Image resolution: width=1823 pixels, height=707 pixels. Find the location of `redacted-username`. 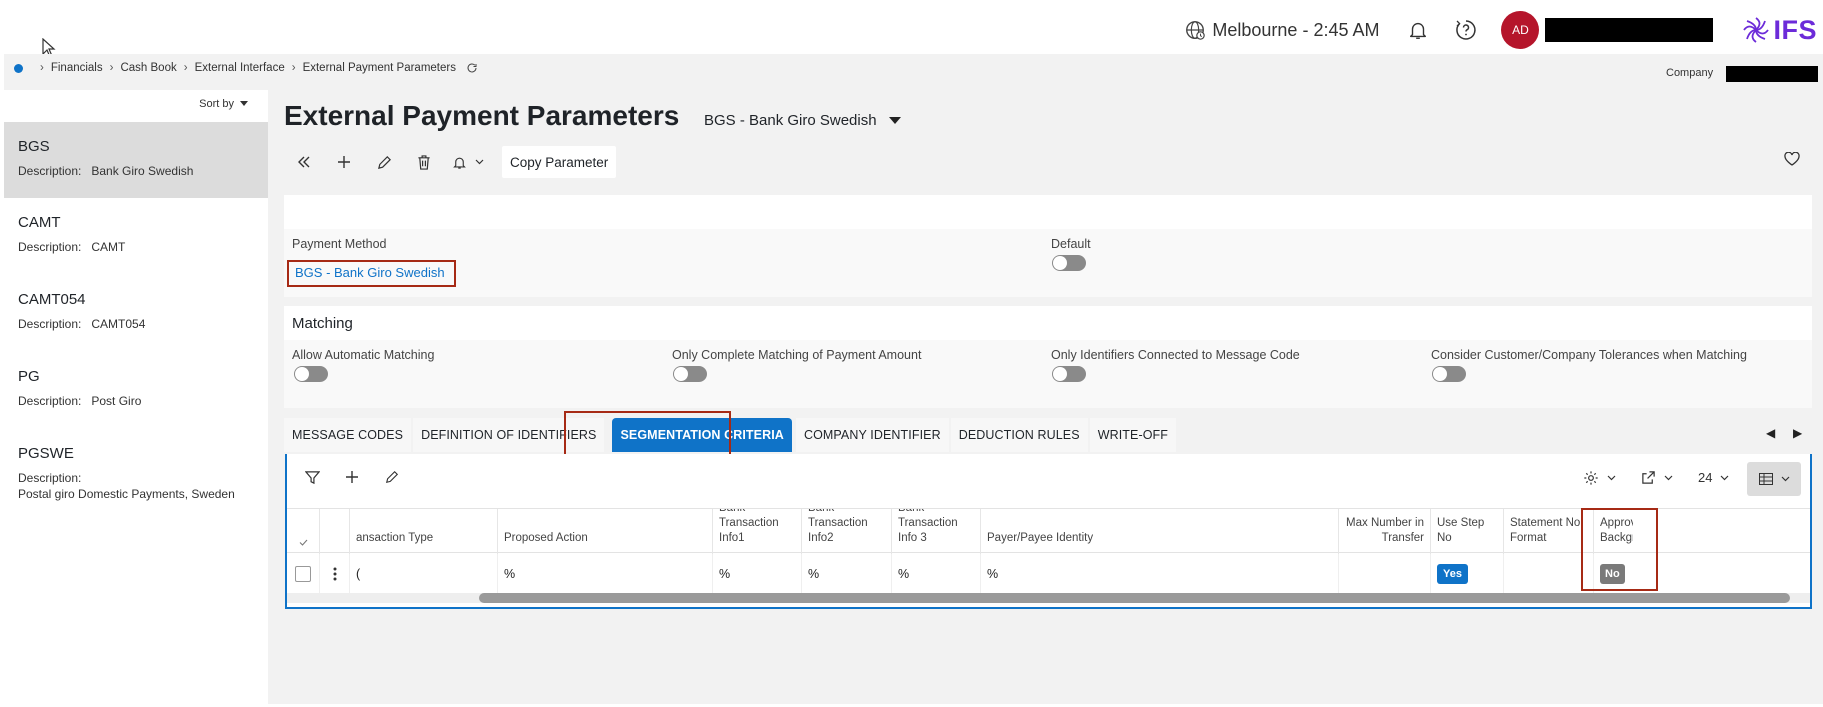

redacted-username is located at coordinates (1629, 30).